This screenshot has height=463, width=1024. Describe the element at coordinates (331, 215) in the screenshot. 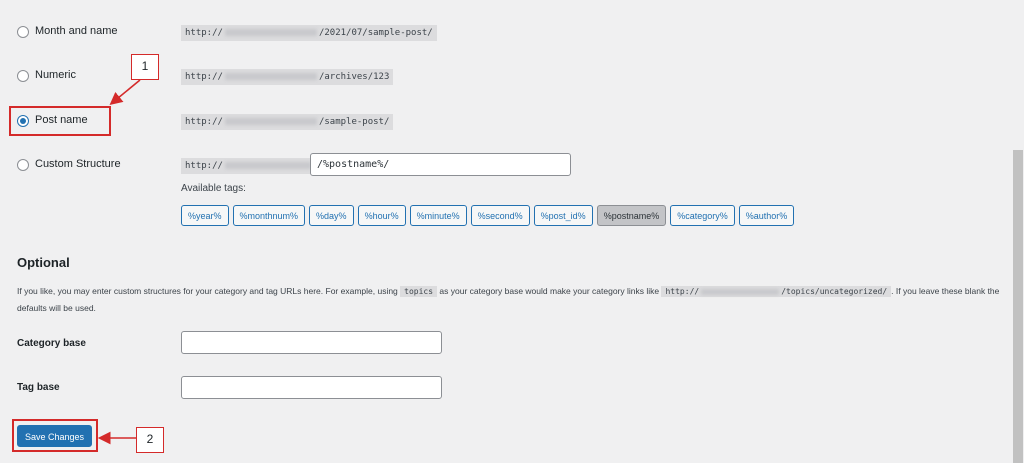

I see `tag-button-day: %day%` at that location.